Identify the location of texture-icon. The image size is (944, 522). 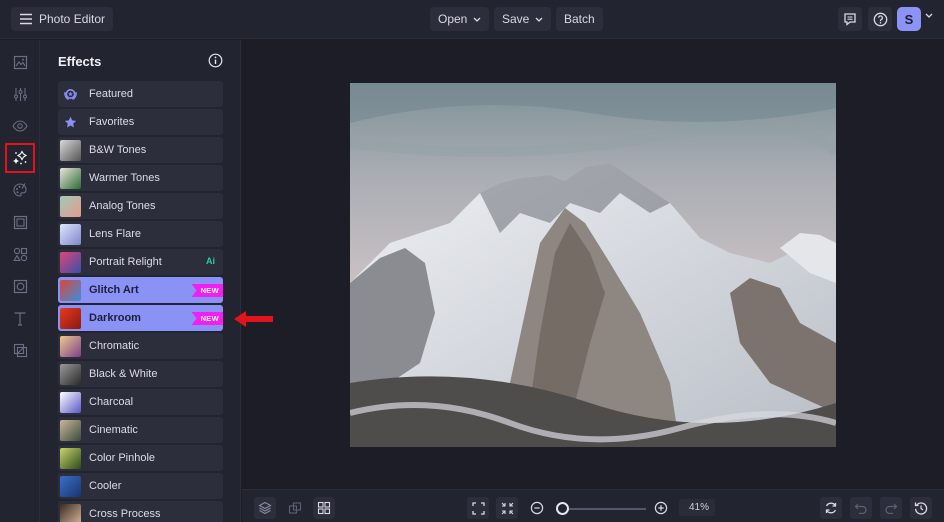
(20, 286).